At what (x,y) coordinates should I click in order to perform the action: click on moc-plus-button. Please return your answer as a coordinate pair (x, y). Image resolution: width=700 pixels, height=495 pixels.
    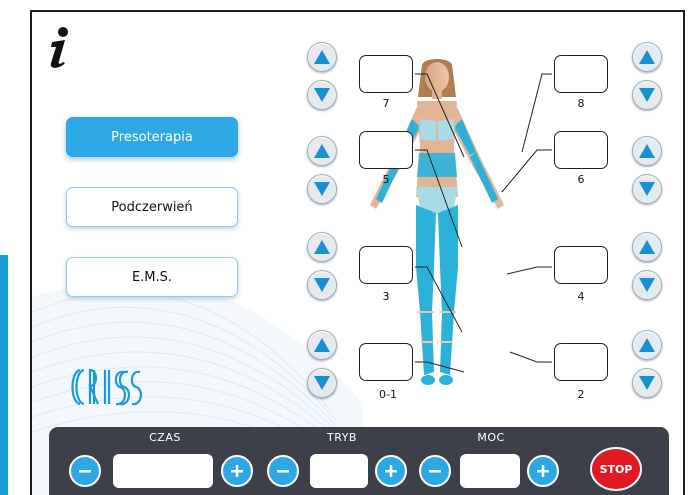
    Looking at the image, I should click on (543, 471).